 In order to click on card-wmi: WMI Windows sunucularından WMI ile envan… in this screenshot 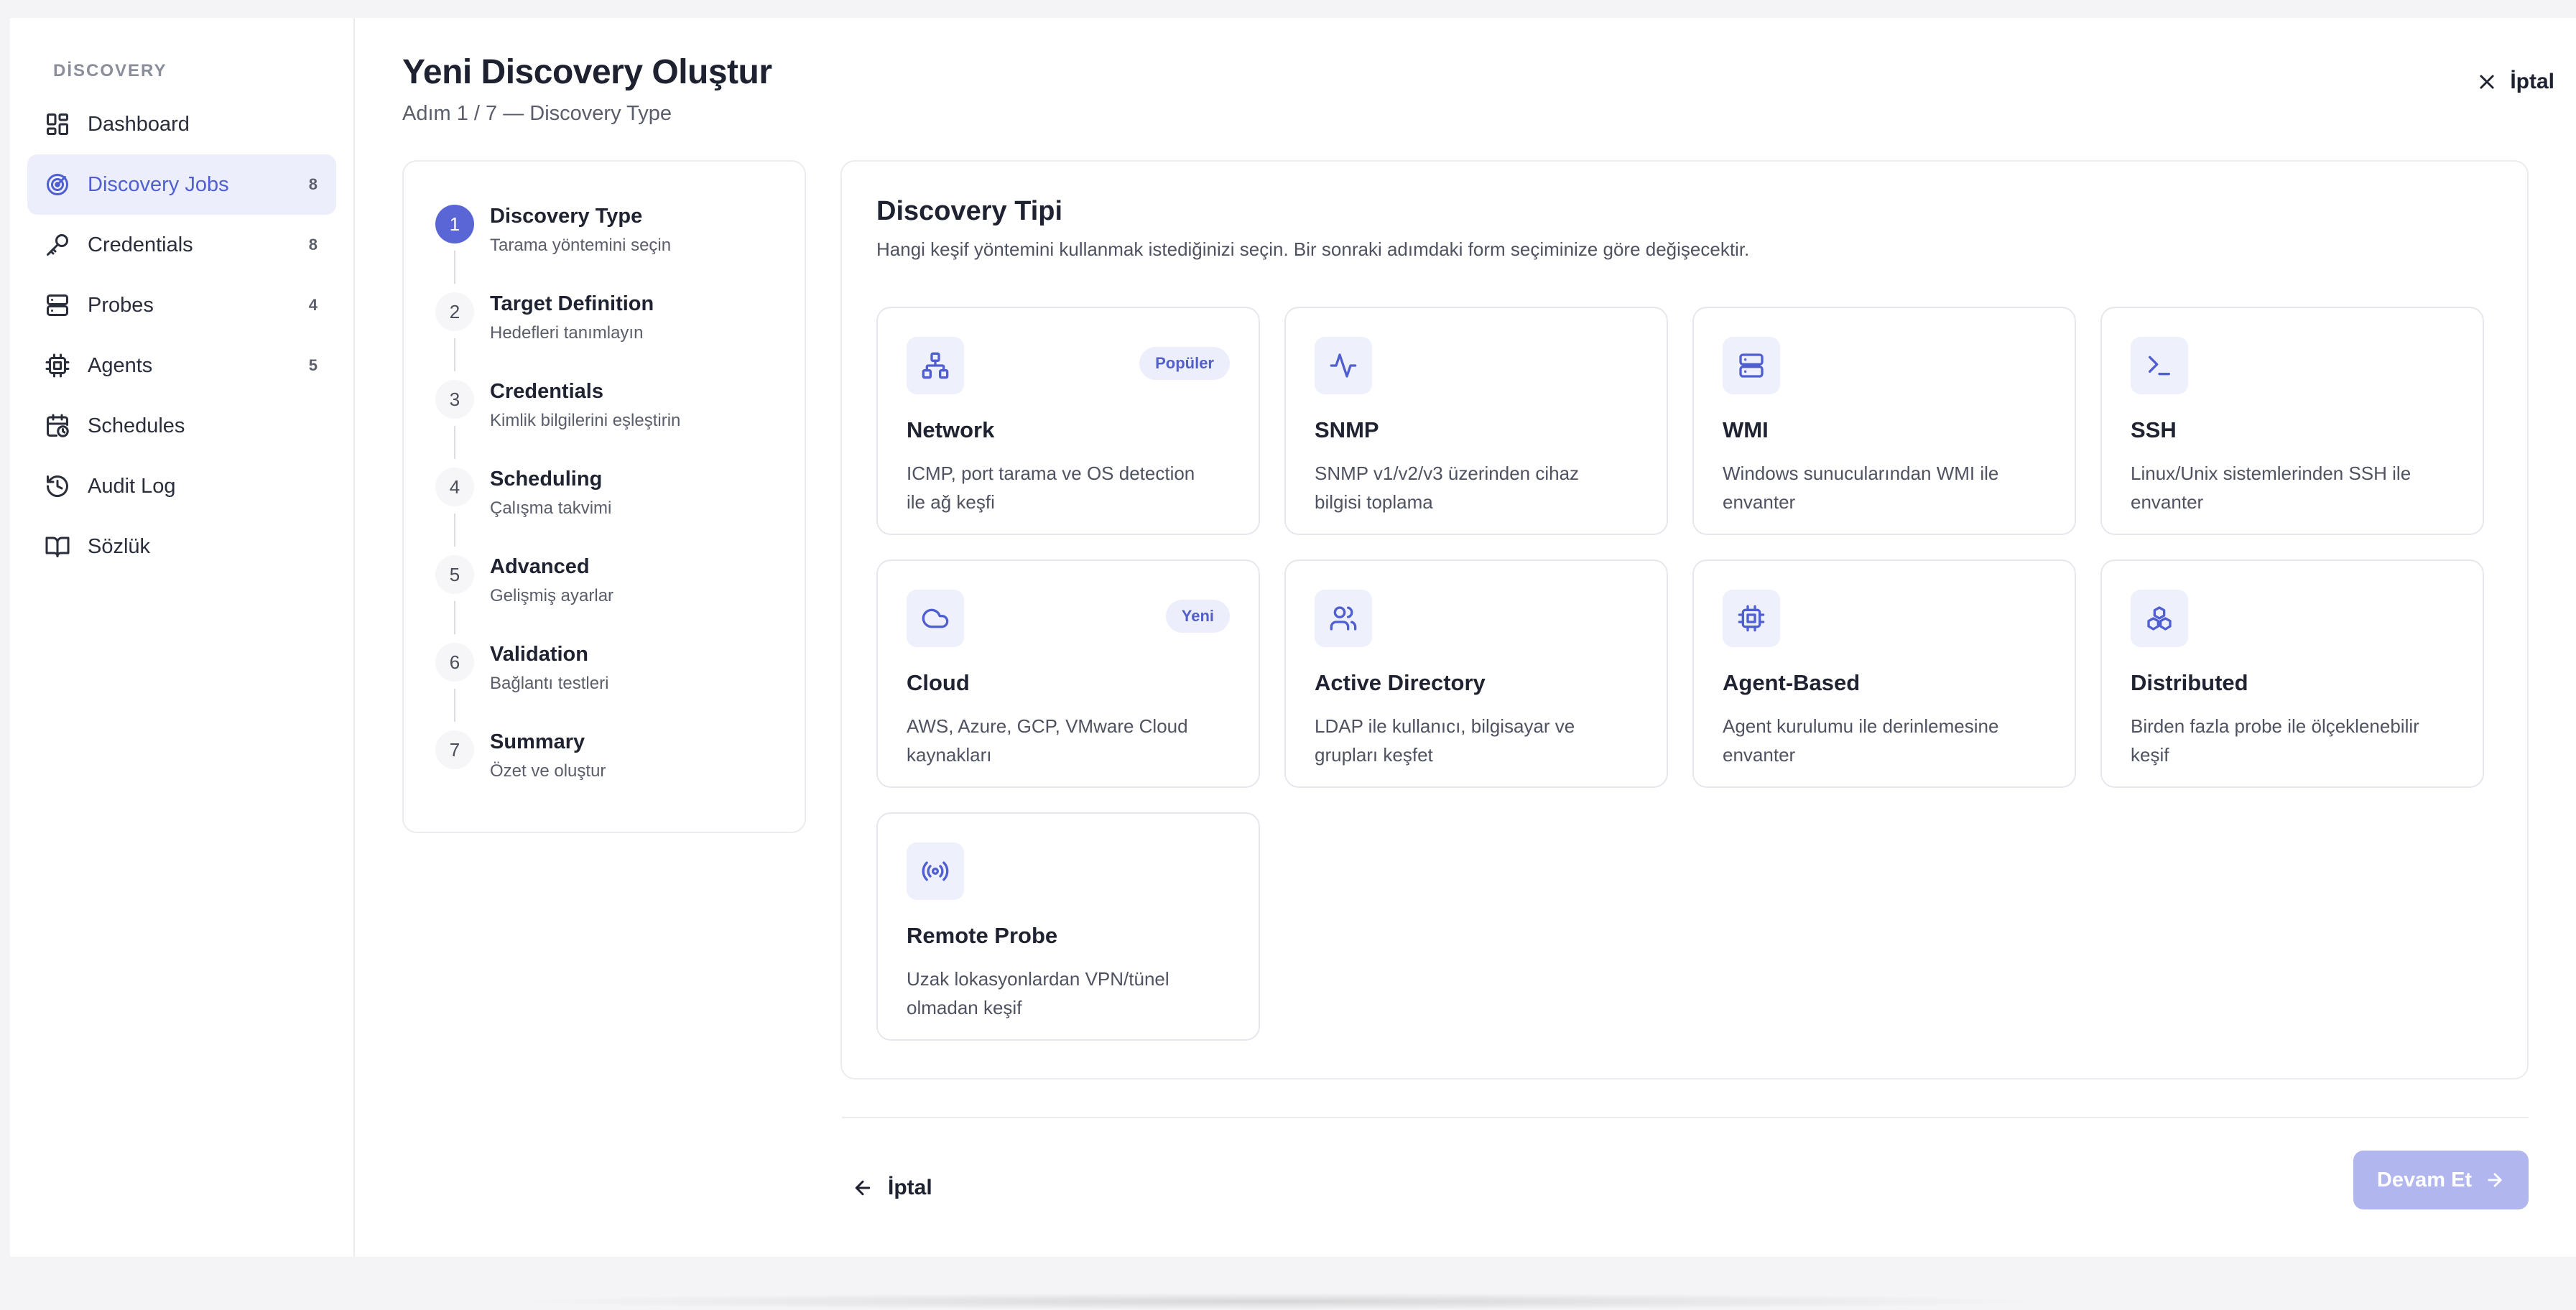, I will do `click(1884, 421)`.